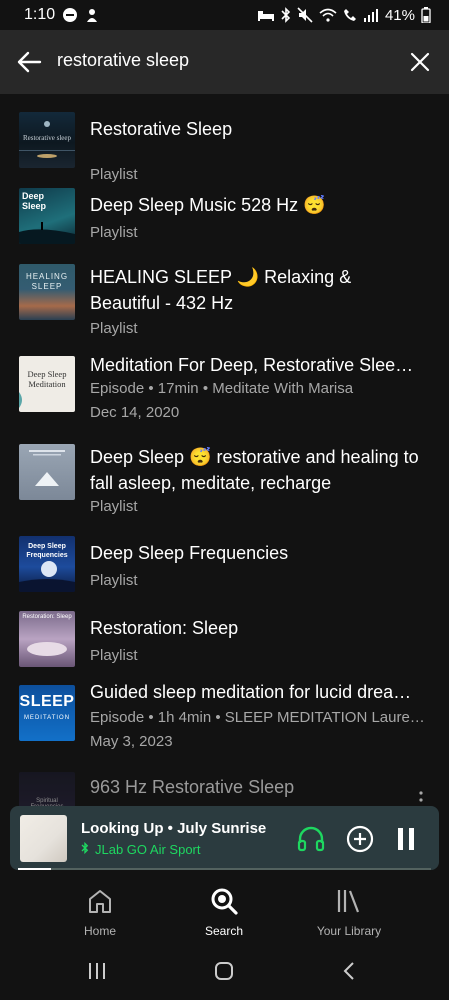 Image resolution: width=449 pixels, height=1000 pixels. What do you see at coordinates (360, 839) in the screenshot?
I see `add-to-library-button` at bounding box center [360, 839].